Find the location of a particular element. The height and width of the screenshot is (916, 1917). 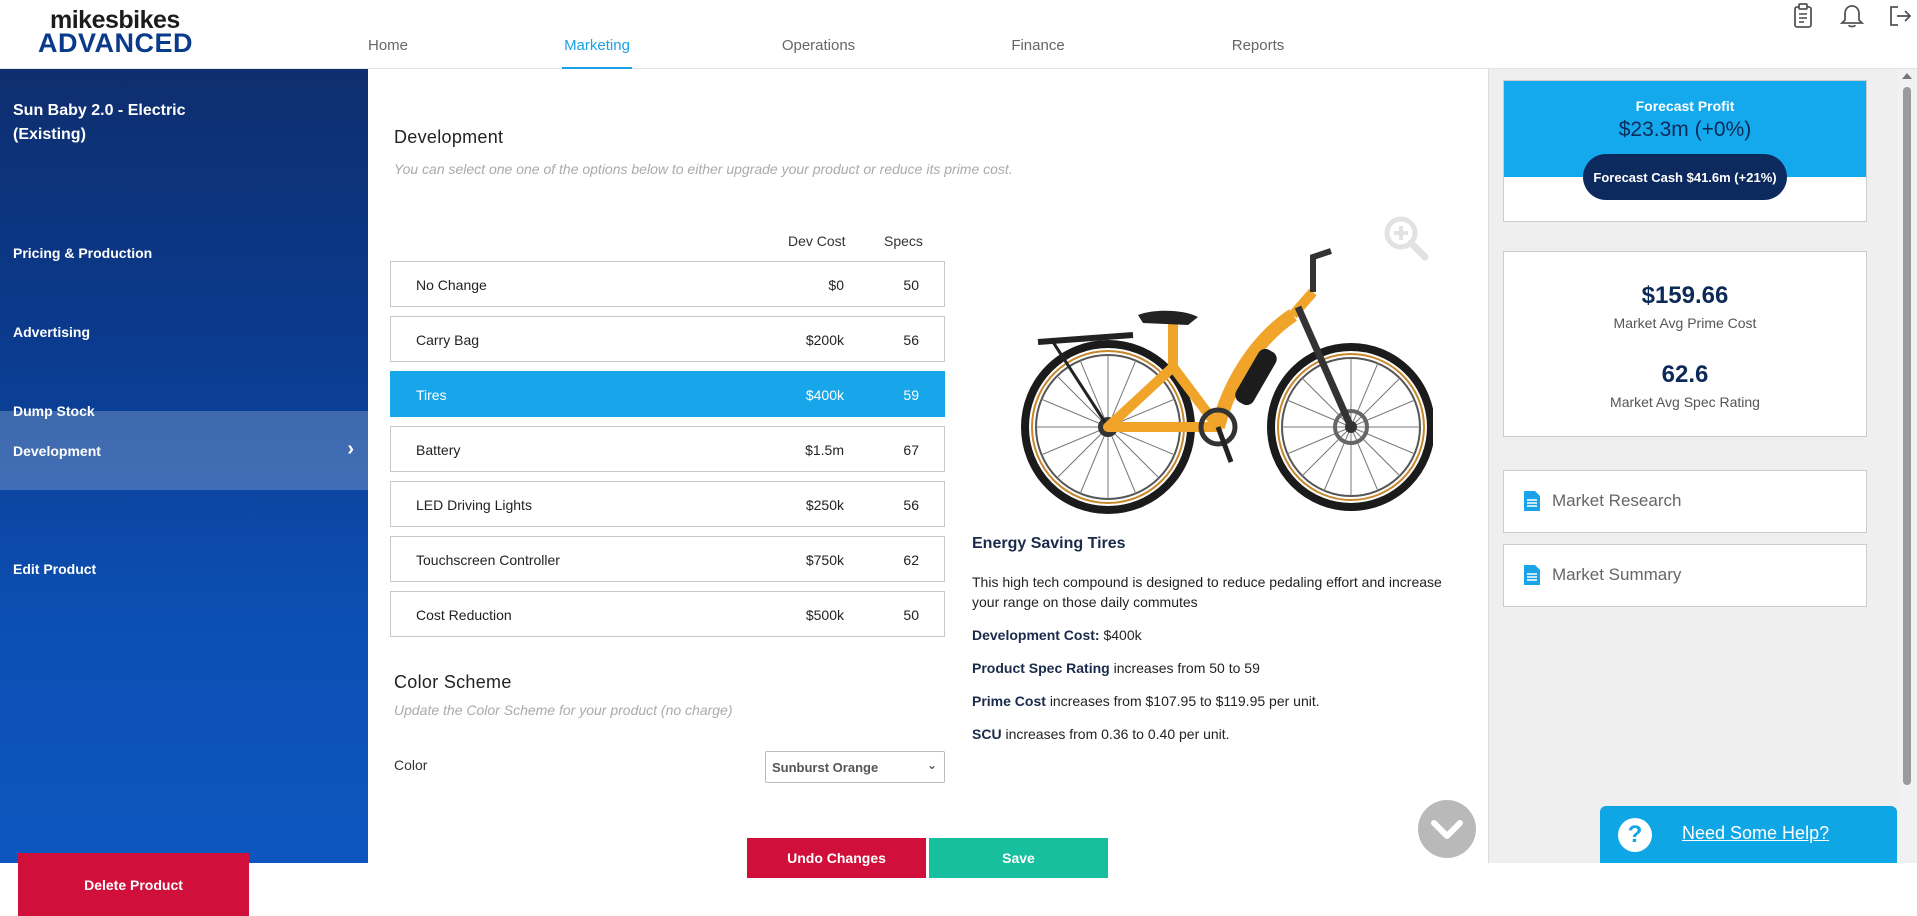

specs-header: Specs is located at coordinates (903, 241).